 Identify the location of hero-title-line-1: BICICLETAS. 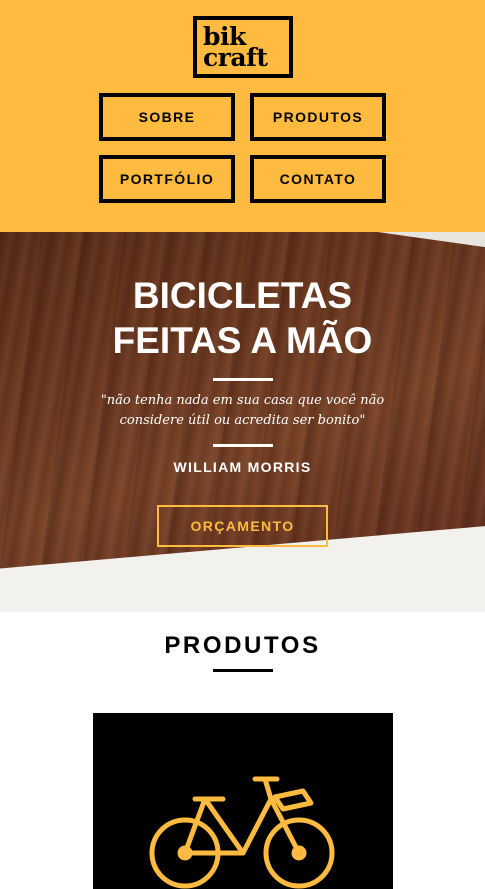
(242, 295).